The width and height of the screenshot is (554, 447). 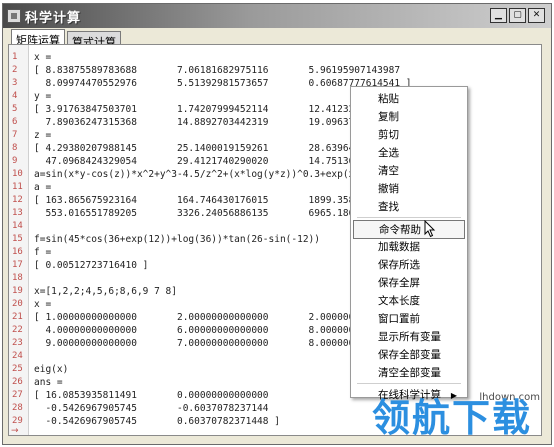 I want to click on menu-item: 保存所选, so click(x=409, y=265).